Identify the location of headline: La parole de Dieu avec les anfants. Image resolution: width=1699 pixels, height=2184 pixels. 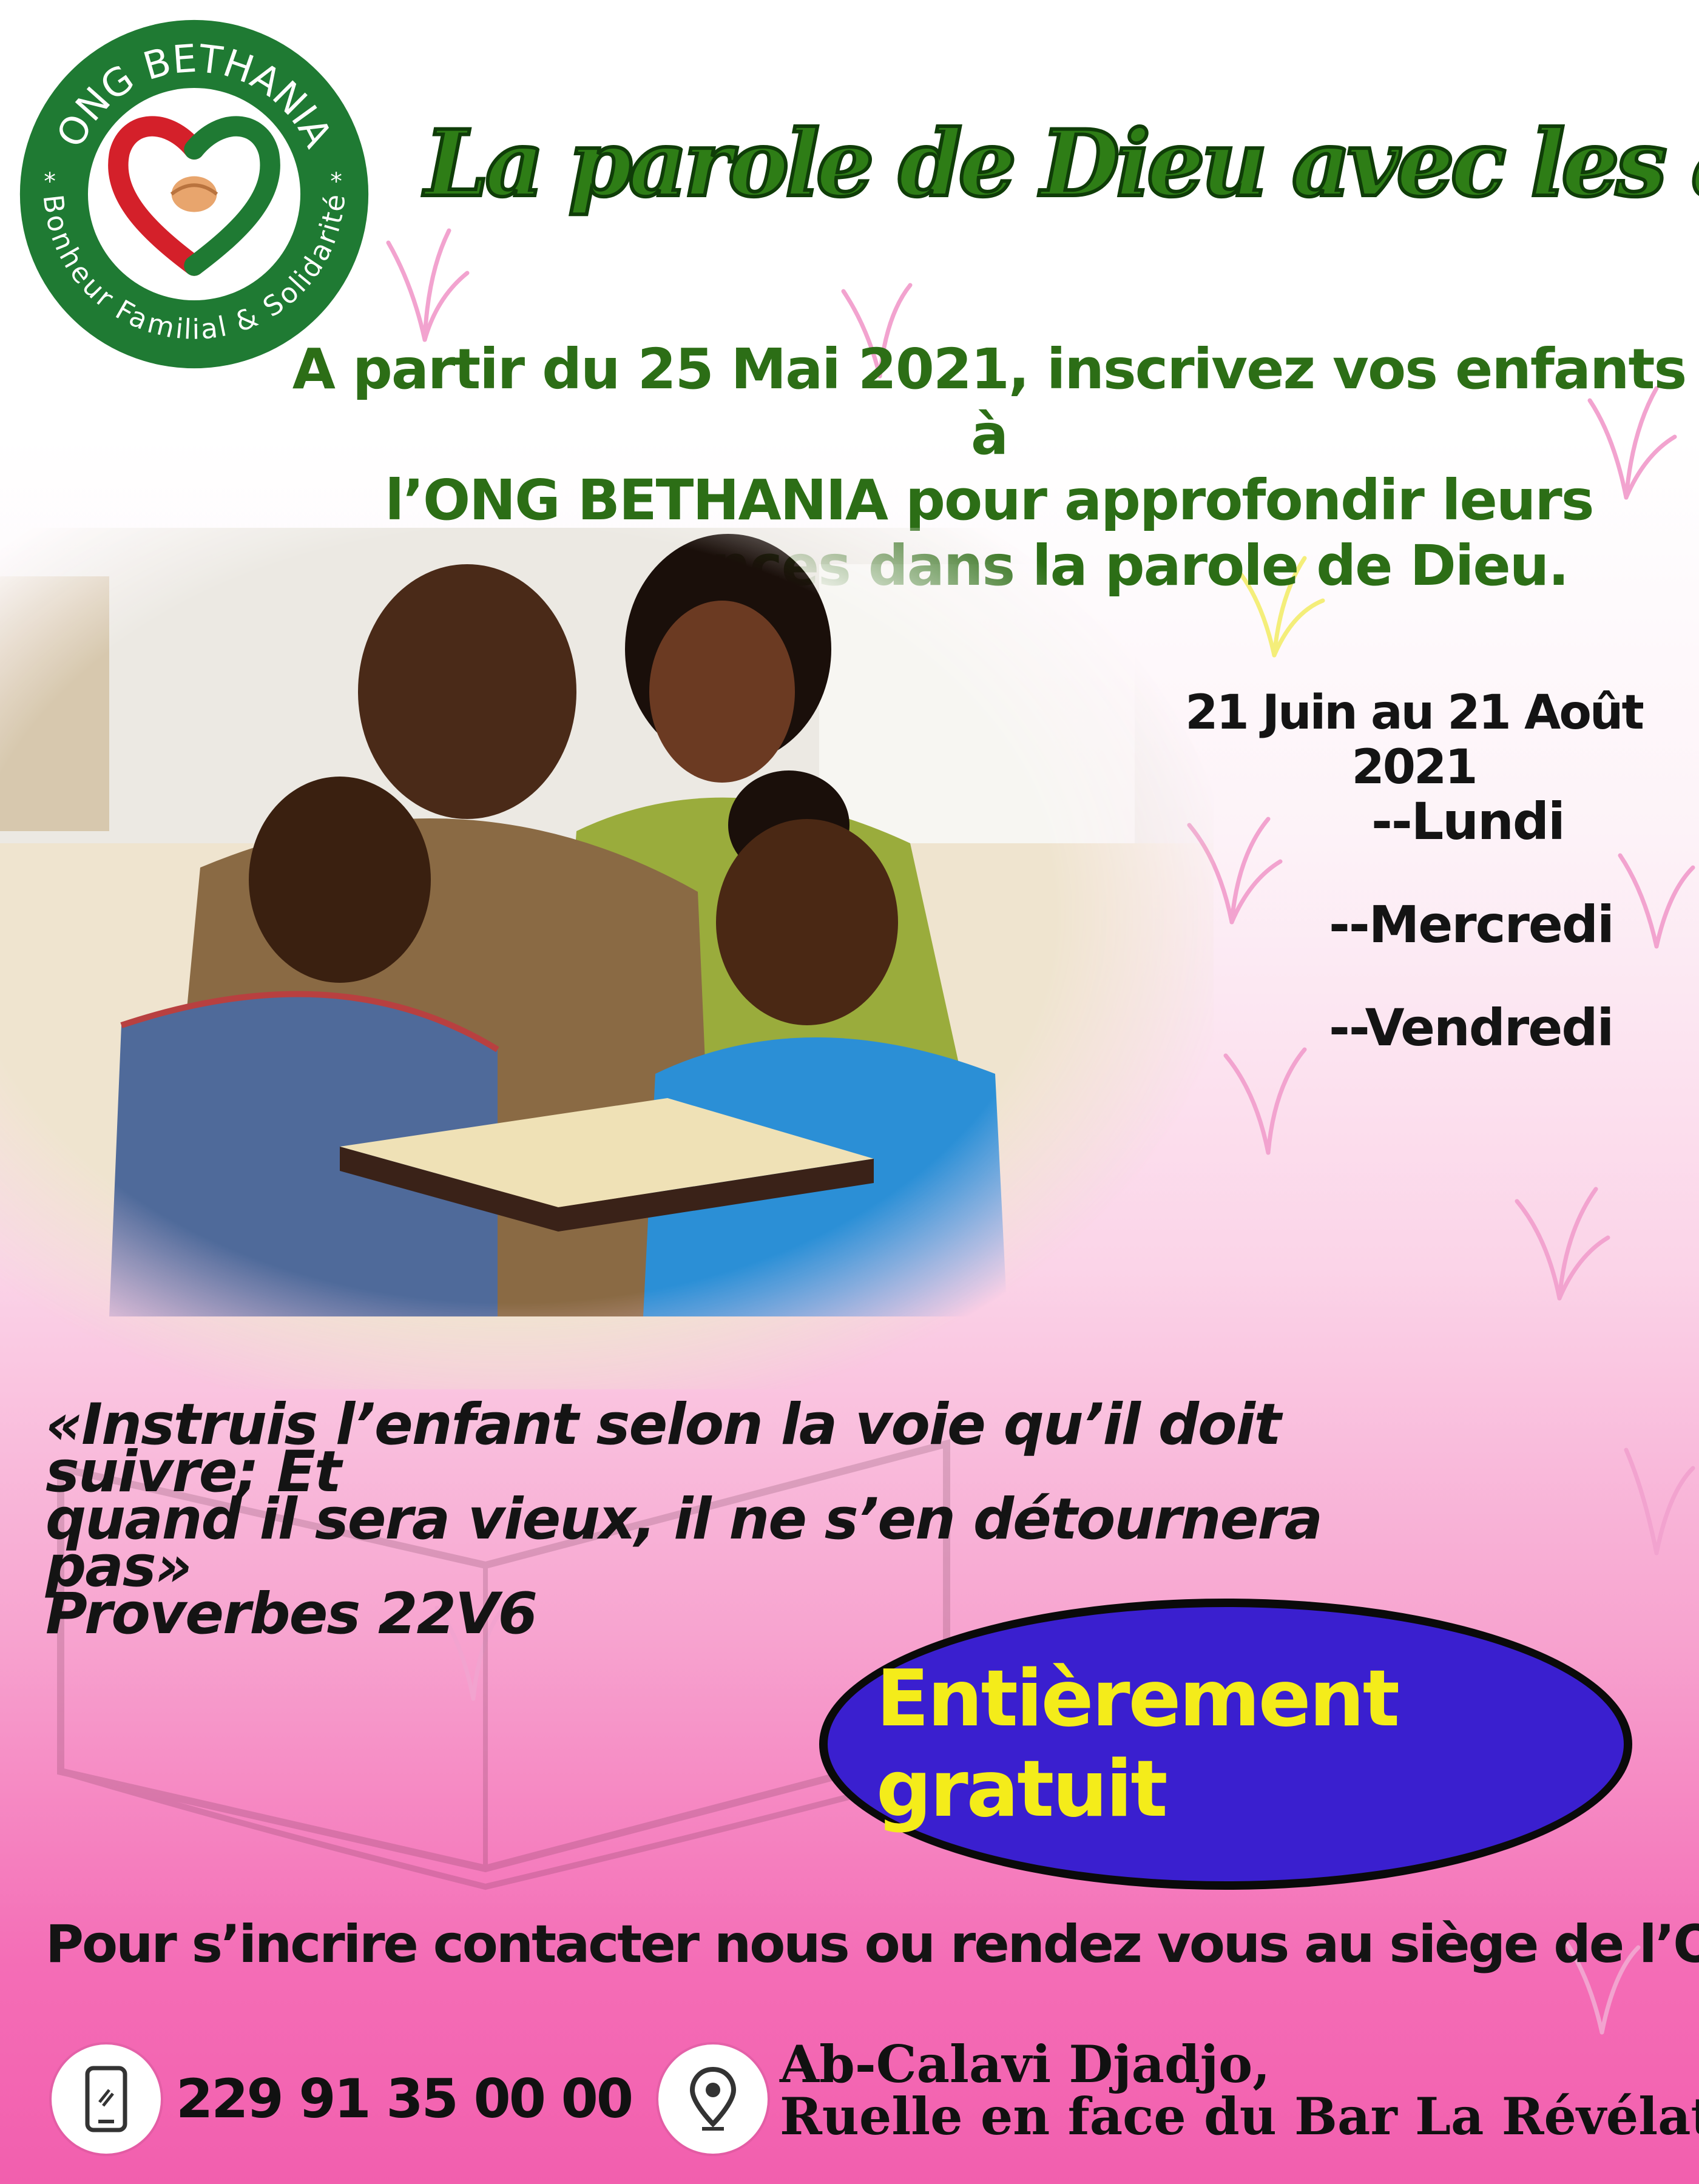
(1061, 164).